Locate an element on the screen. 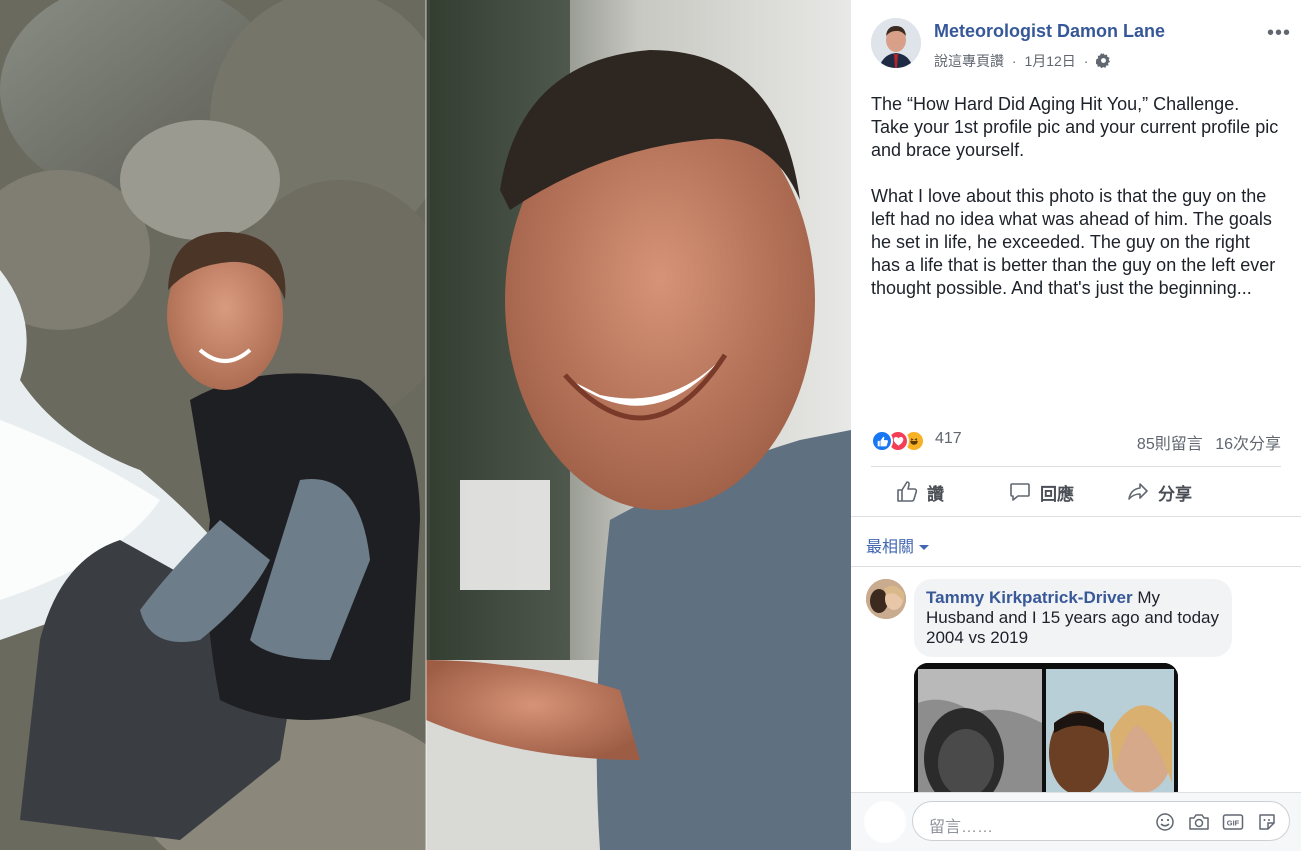 Image resolution: width=1301 pixels, height=851 pixels. like-page-link: 說這專頁讚 is located at coordinates (969, 61).